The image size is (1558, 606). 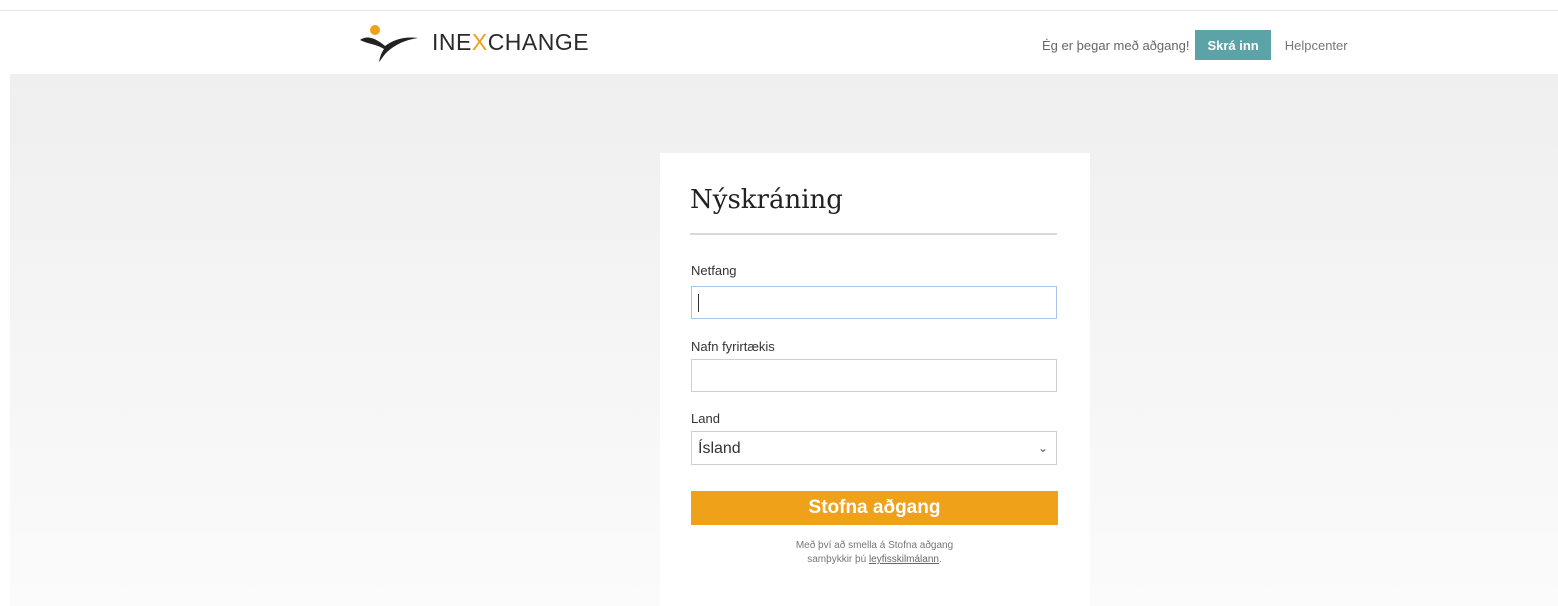 I want to click on logo-wordmark: INEXCHANGE, so click(x=511, y=41).